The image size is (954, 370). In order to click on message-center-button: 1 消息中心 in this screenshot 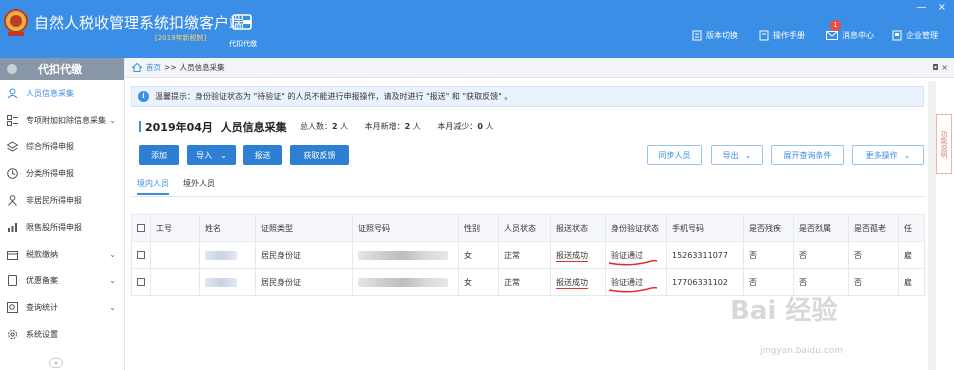, I will do `click(850, 31)`.